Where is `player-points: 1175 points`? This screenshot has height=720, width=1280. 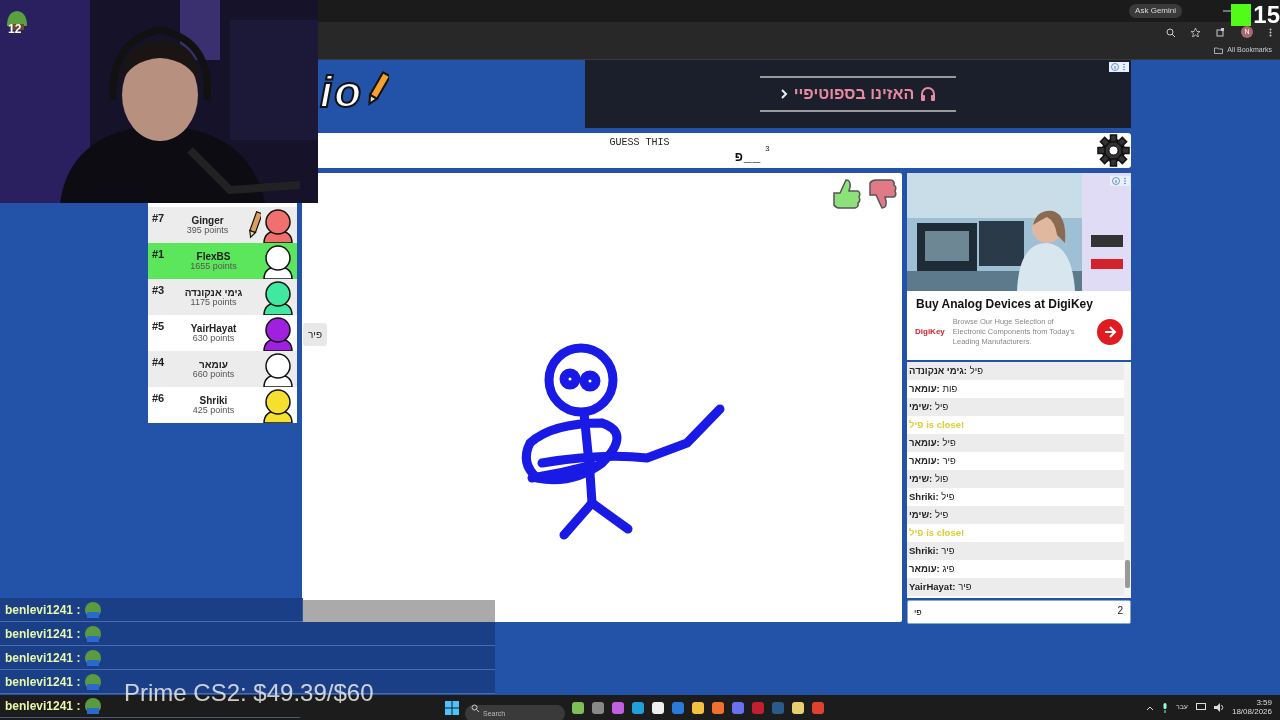 player-points: 1175 points is located at coordinates (214, 302).